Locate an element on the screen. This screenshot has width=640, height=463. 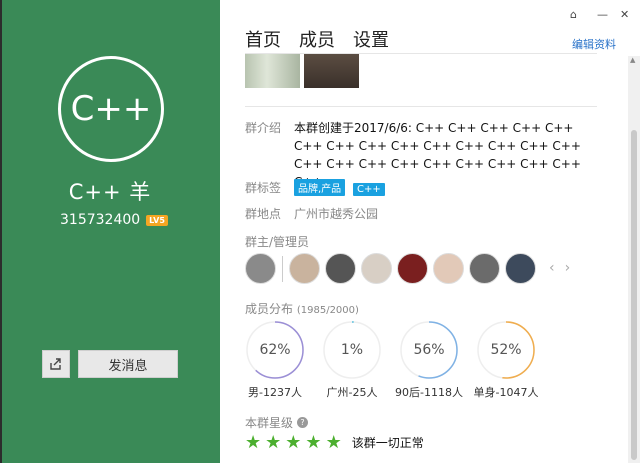
tab-bar: 首页 成员 设置 is located at coordinates (317, 41).